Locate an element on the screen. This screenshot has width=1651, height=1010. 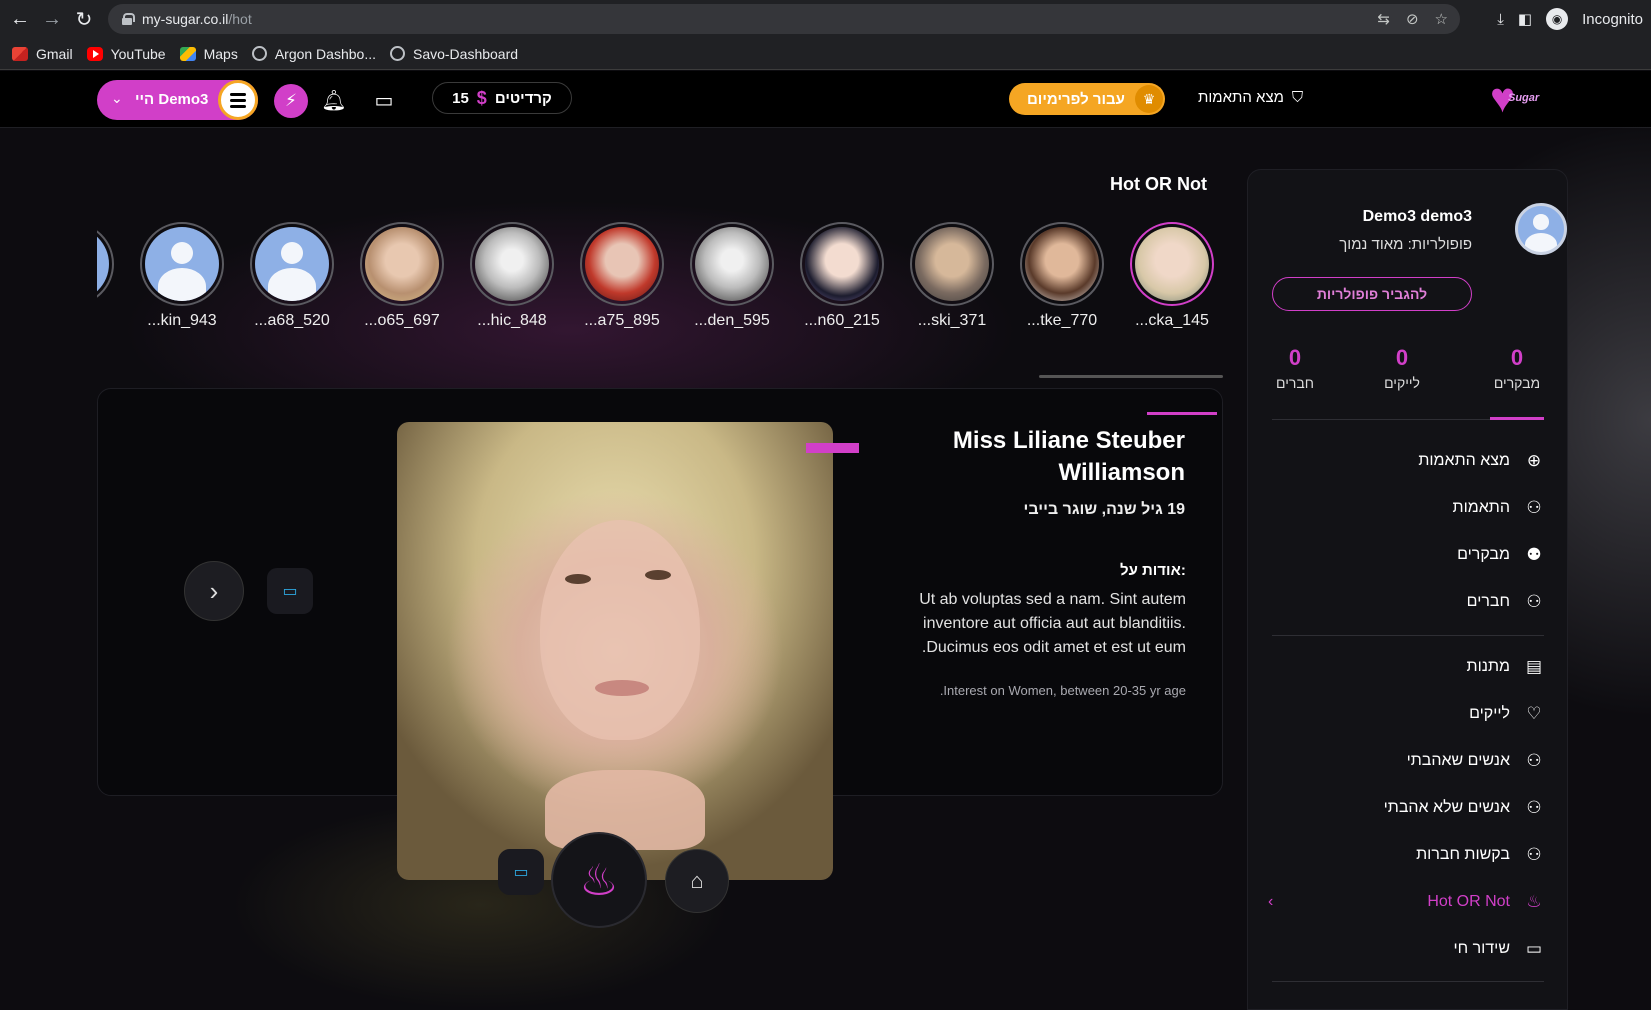
users-icon: ⚇ is located at coordinates (1534, 601).